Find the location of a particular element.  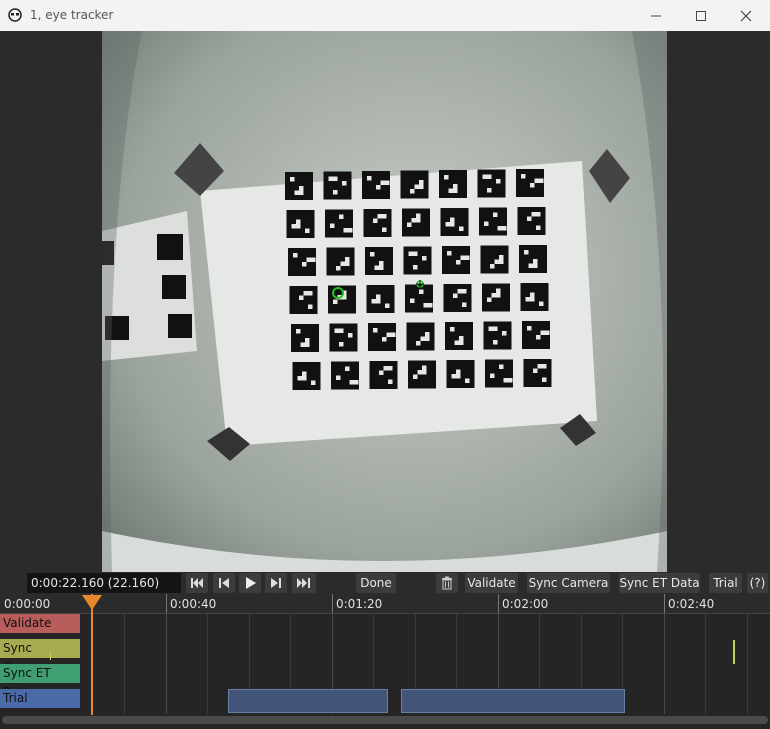

timeline-tracks: Validate Sync Camera Sync ET Data Trial is located at coordinates (385, 664).